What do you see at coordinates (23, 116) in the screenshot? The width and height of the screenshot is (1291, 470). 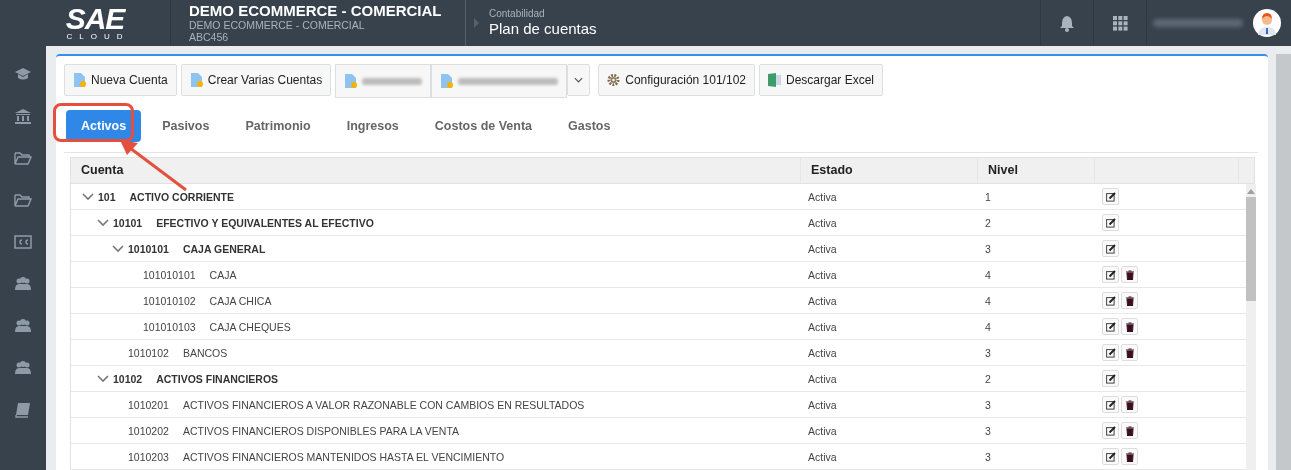 I see `bank-icon` at bounding box center [23, 116].